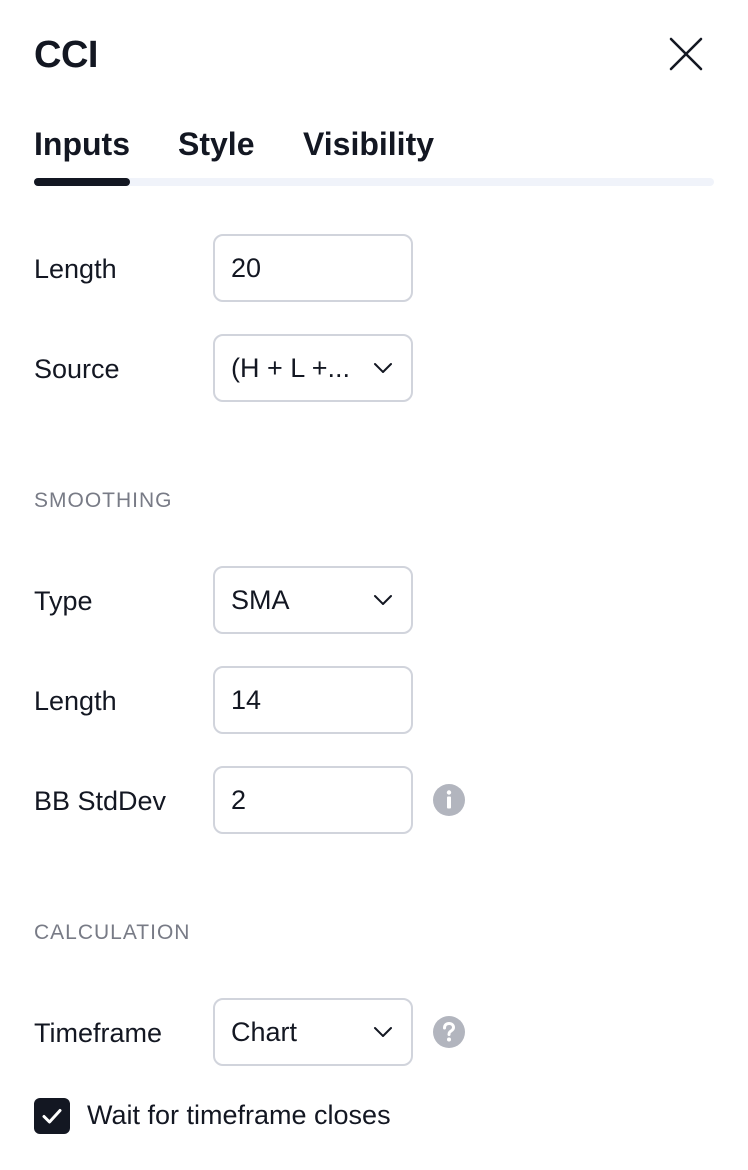 This screenshot has width=748, height=1170. What do you see at coordinates (313, 700) in the screenshot?
I see `smoothing-length-input` at bounding box center [313, 700].